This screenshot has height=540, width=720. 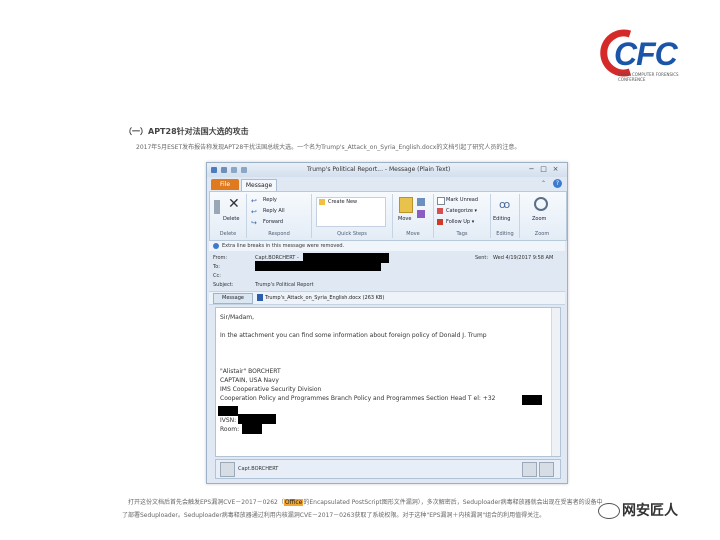 I want to click on onenote-icon, so click(x=421, y=214).